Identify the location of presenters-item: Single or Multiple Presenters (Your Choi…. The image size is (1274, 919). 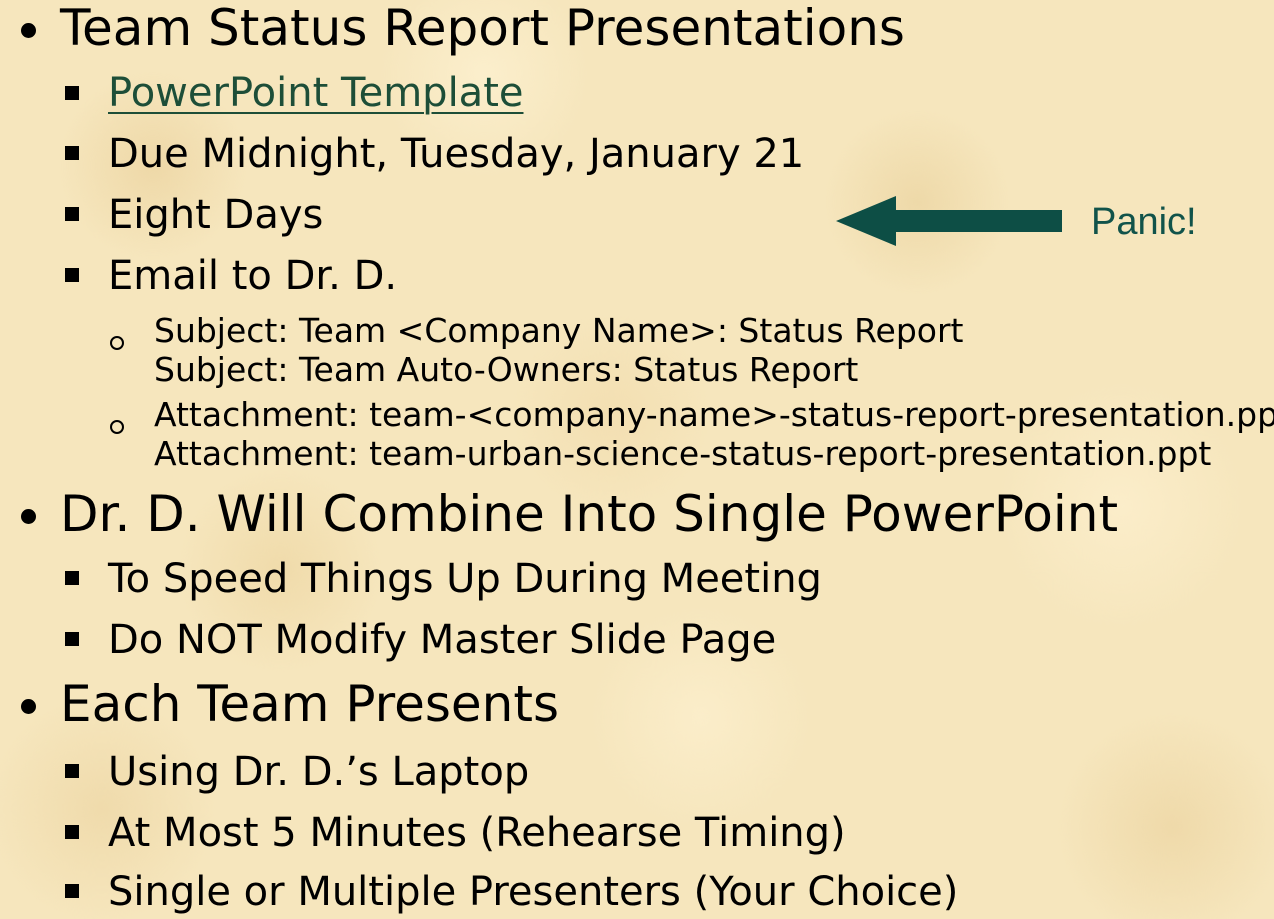
(533, 892).